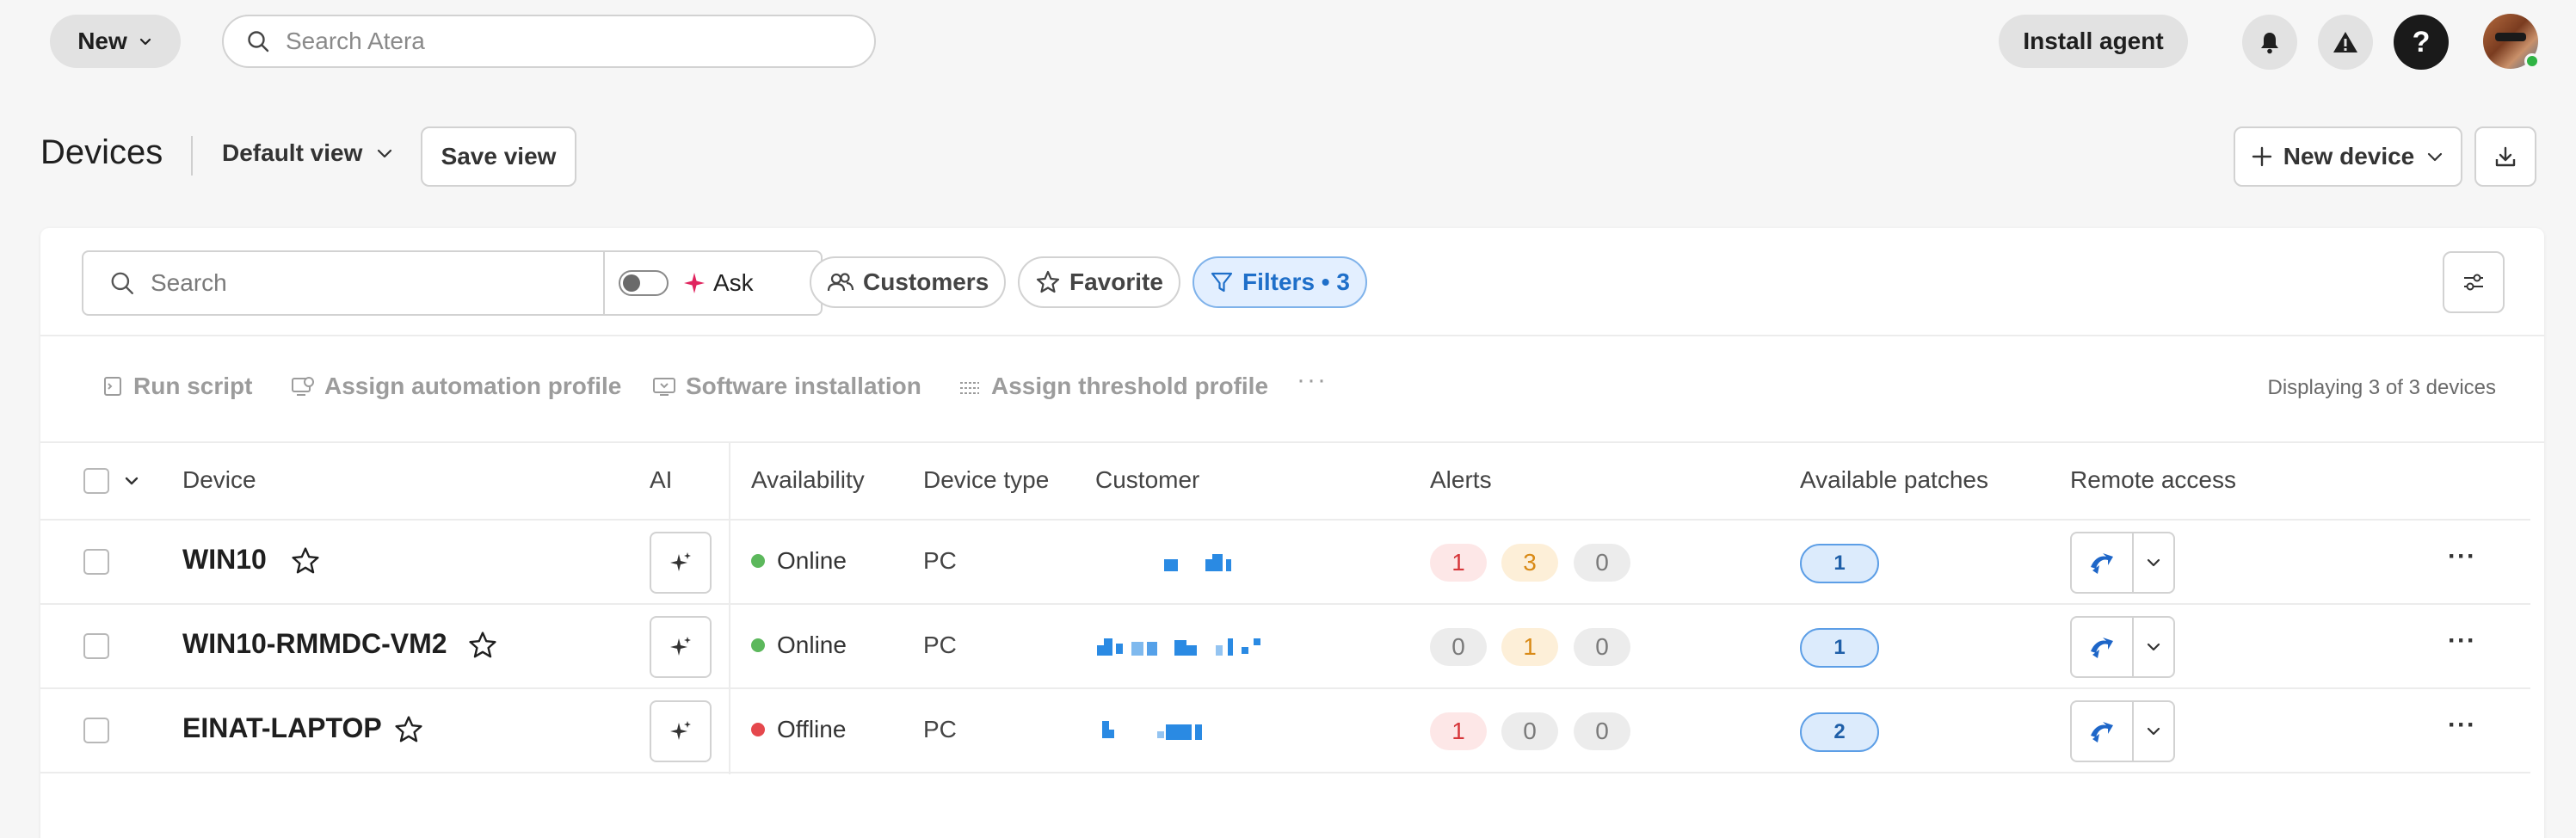 The width and height of the screenshot is (2576, 838). Describe the element at coordinates (2345, 42) in the screenshot. I see `alerts-button` at that location.